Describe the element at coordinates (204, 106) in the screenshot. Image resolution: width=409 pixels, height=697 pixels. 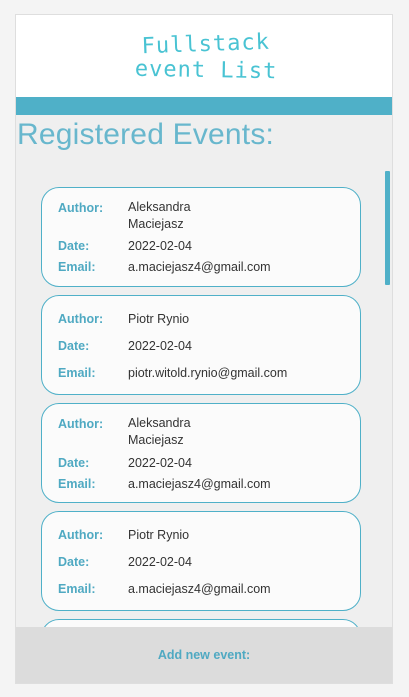
I see `accent-bar` at that location.